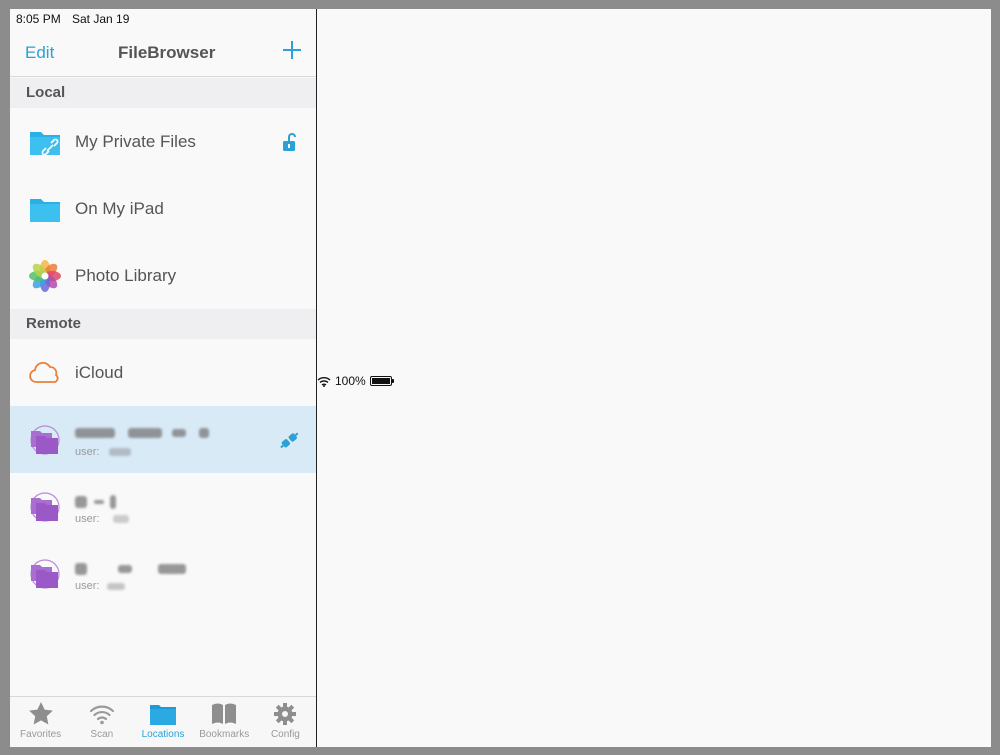 The image size is (1000, 755). Describe the element at coordinates (99, 372) in the screenshot. I see `location-label: iCloud` at that location.